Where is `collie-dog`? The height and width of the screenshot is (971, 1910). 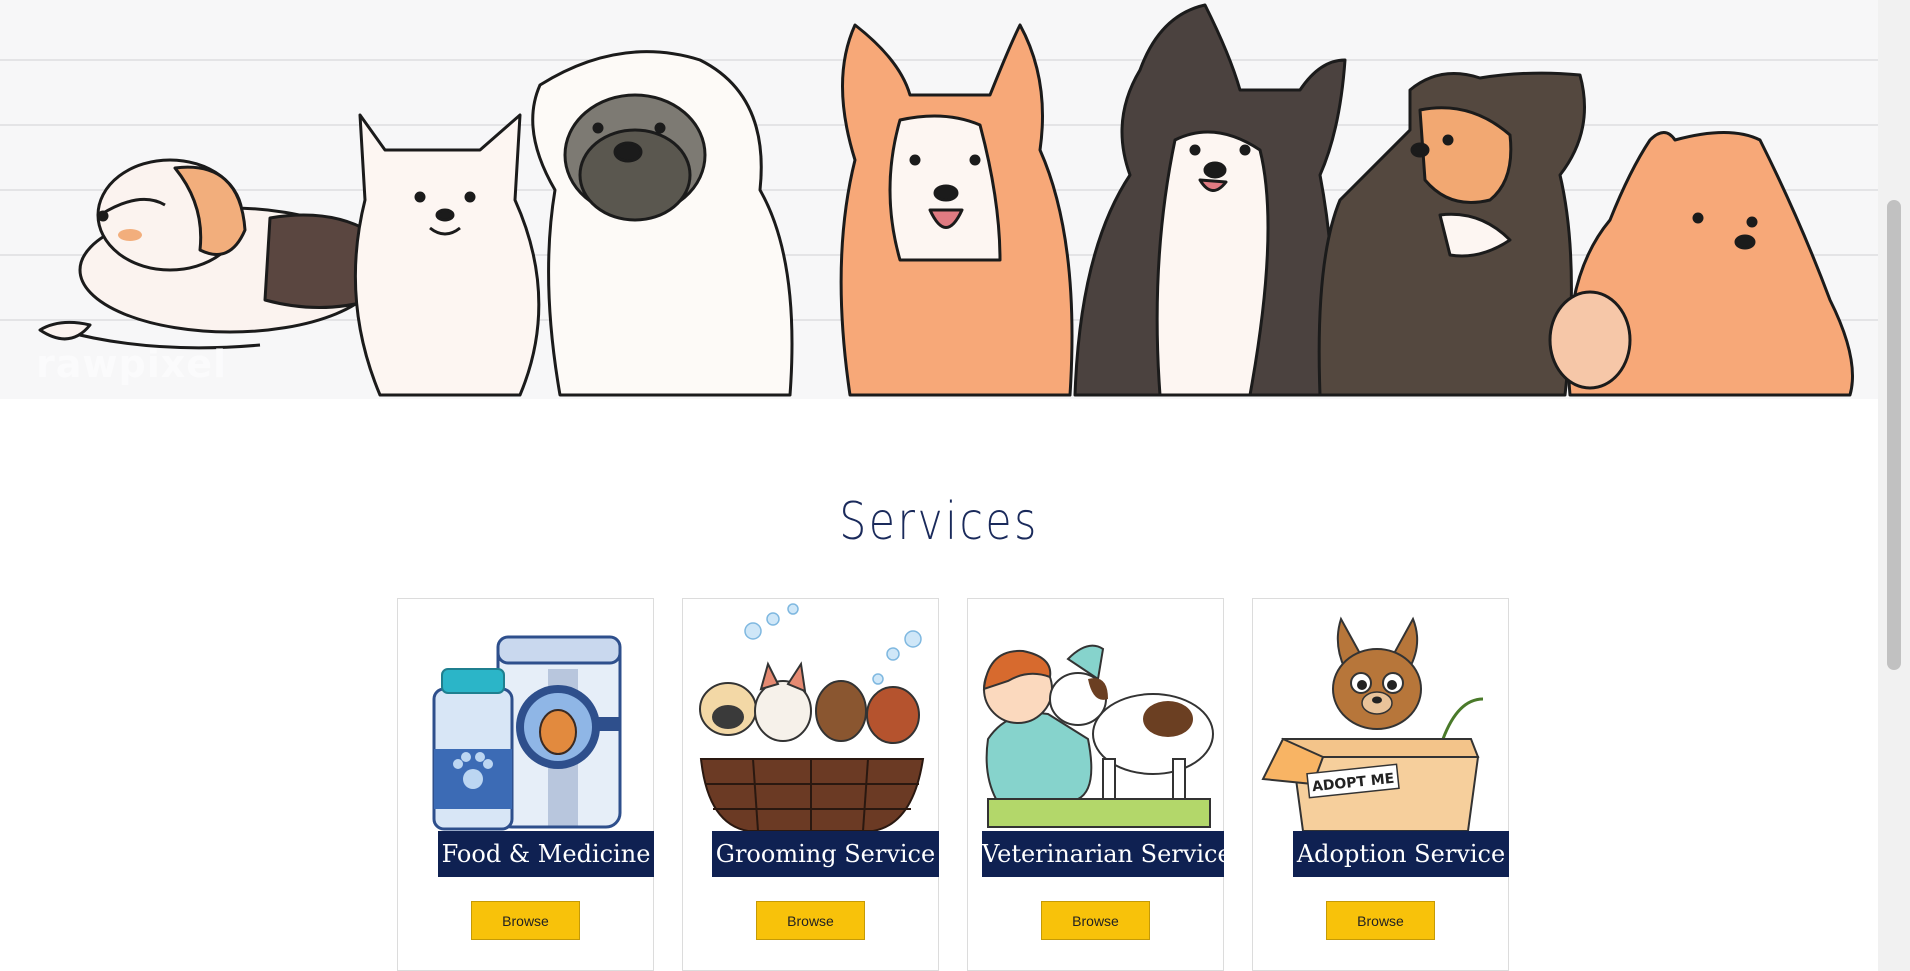 collie-dog is located at coordinates (1451, 234).